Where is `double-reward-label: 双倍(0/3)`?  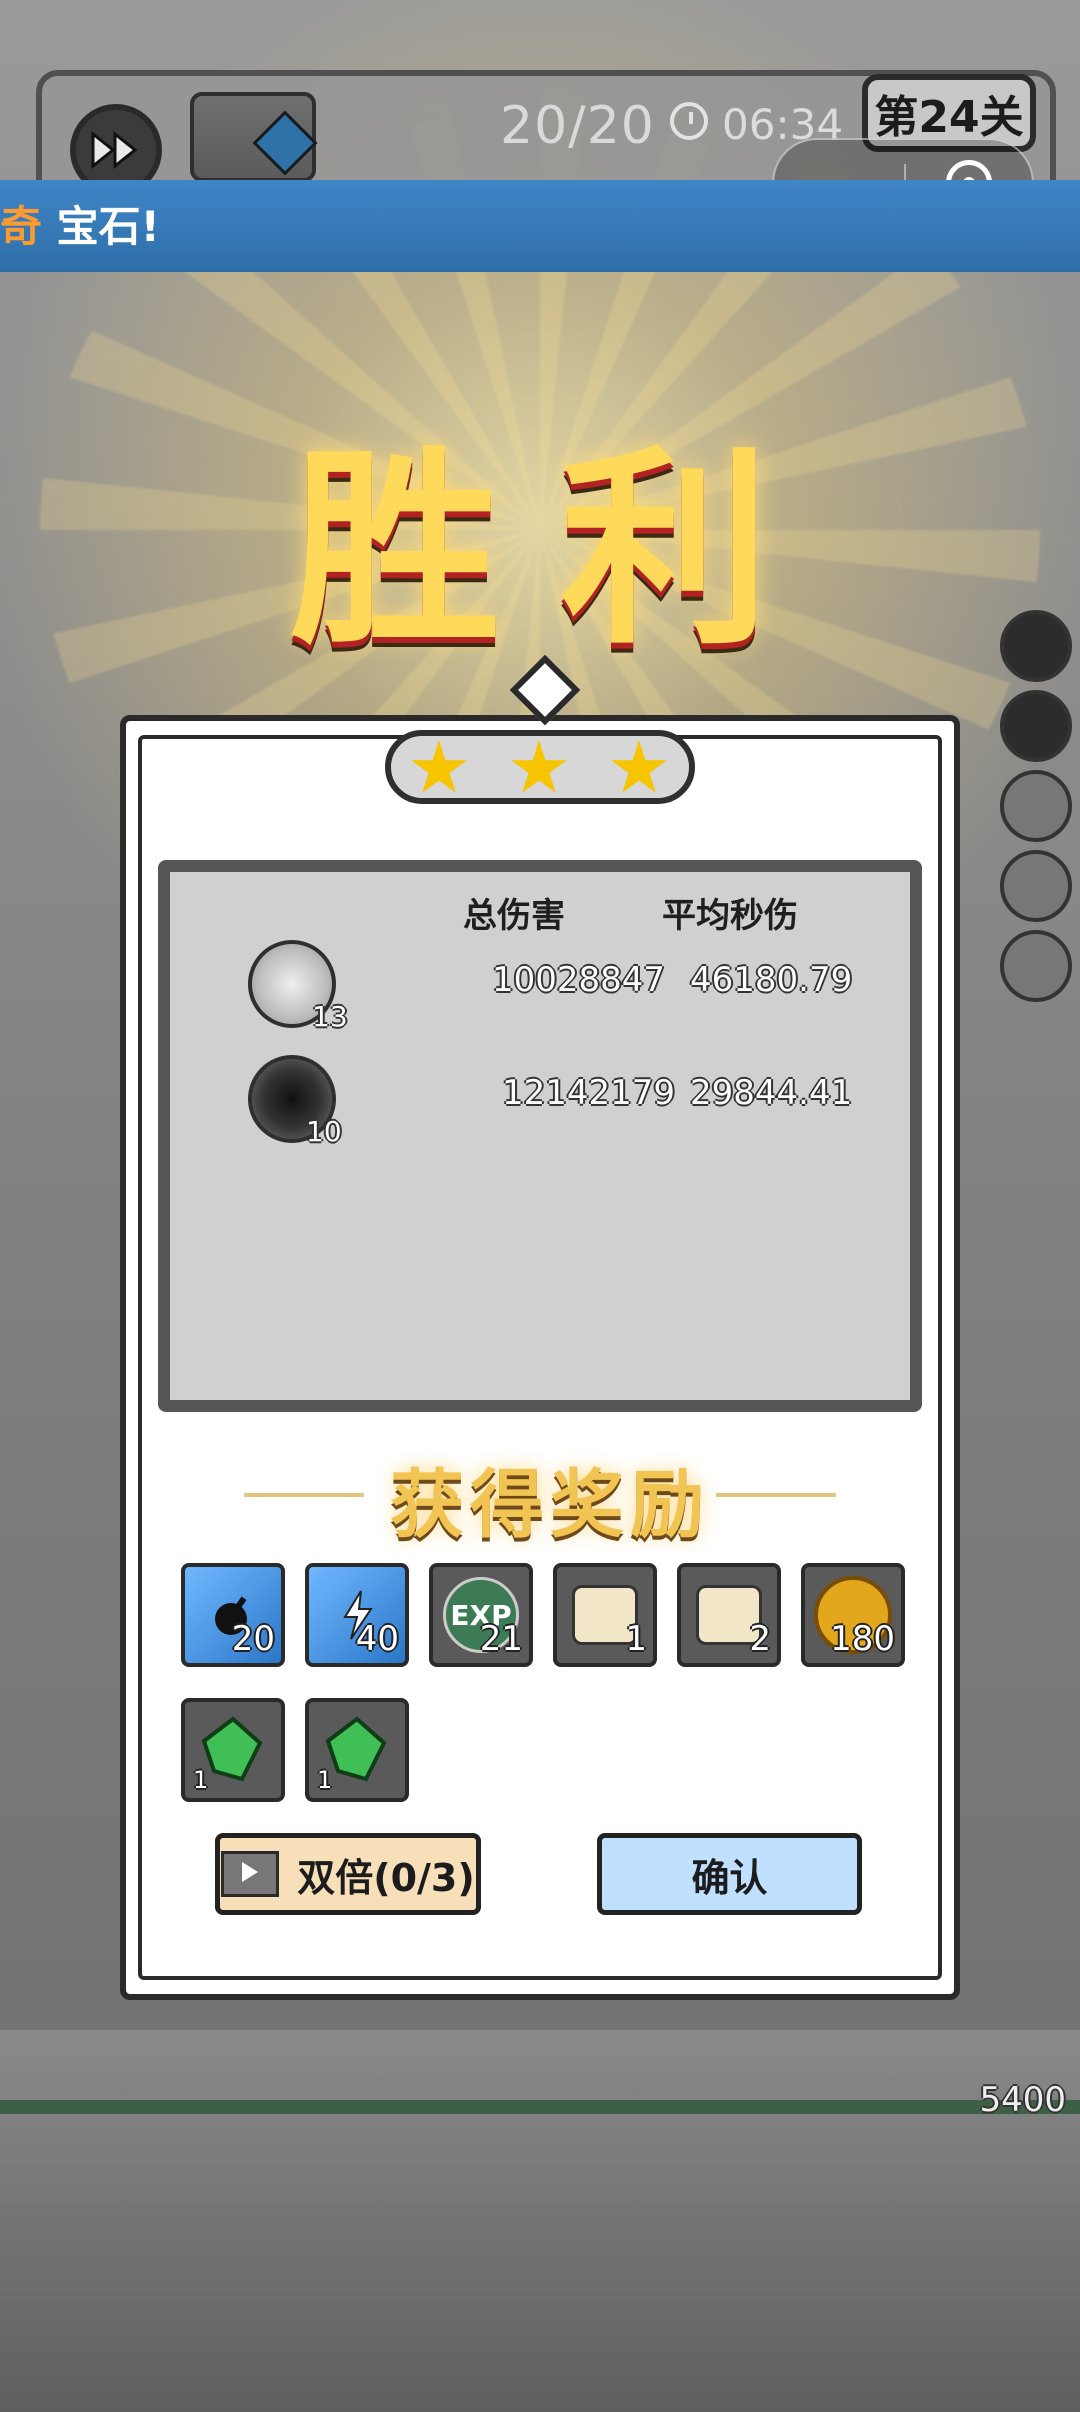 double-reward-label: 双倍(0/3) is located at coordinates (386, 1877).